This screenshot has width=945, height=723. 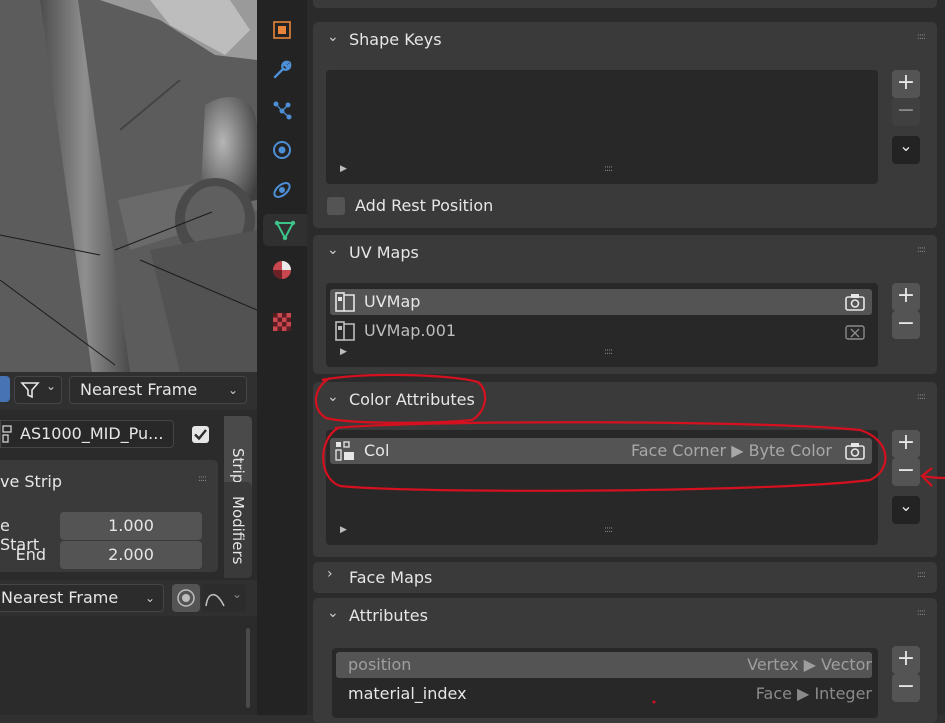 What do you see at coordinates (380, 664) in the screenshot?
I see `attribute-name: position` at bounding box center [380, 664].